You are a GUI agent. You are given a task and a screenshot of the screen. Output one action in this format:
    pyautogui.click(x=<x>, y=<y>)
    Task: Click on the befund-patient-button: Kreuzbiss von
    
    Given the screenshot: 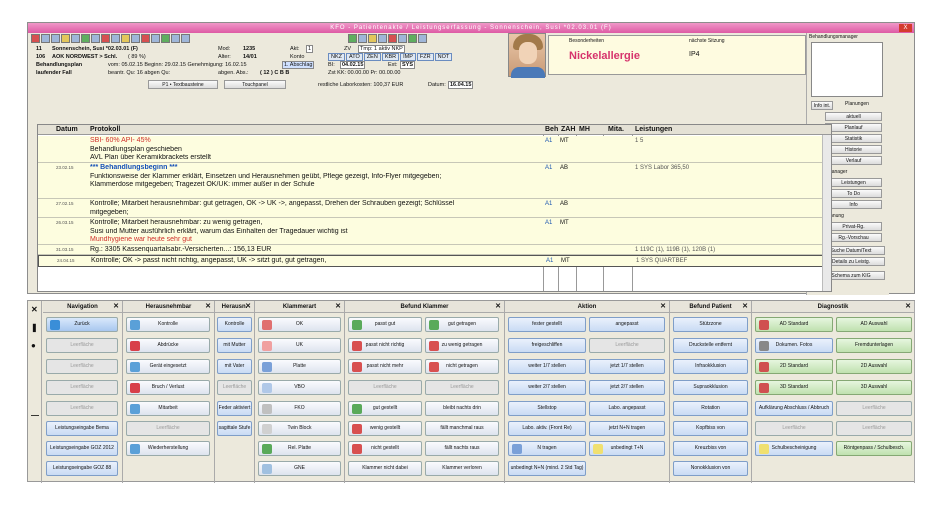 What is the action you would take?
    pyautogui.click(x=710, y=448)
    